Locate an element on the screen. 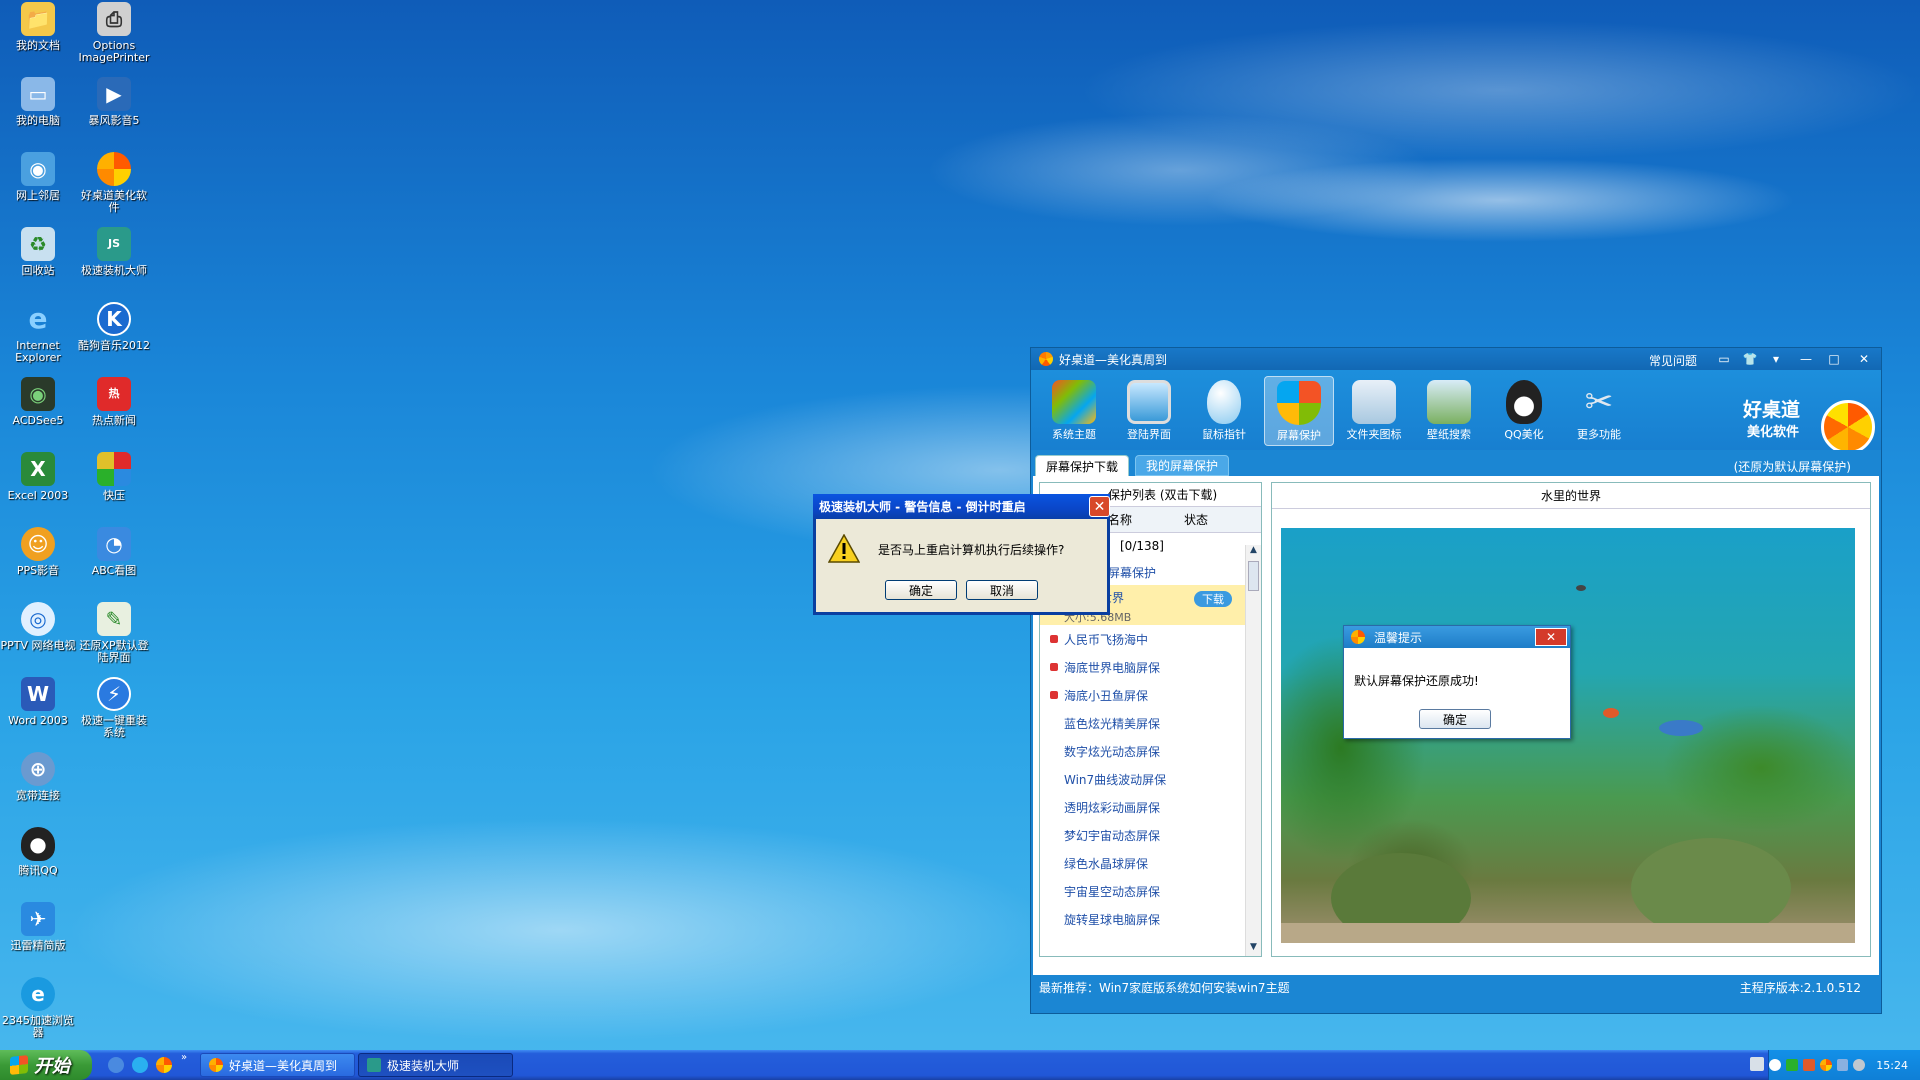  list-item: 绿色水晶球屏保 is located at coordinates (1150, 863).